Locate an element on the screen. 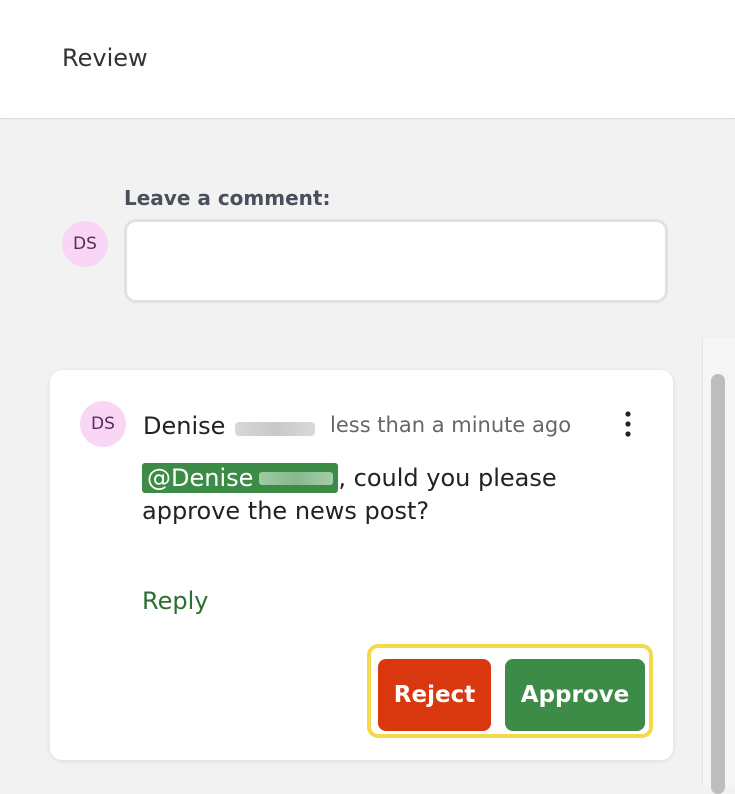 The image size is (735, 794). scrollbar-thumb is located at coordinates (718, 584).